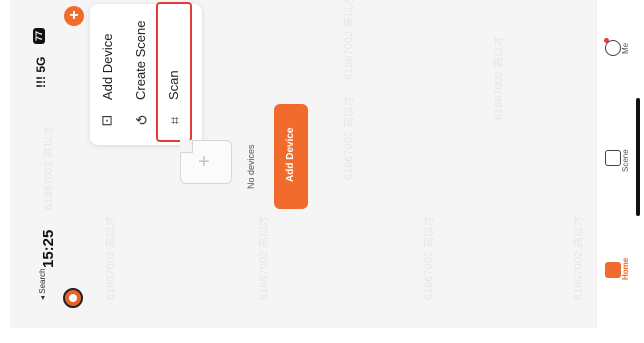 The width and height of the screenshot is (644, 343). What do you see at coordinates (41, 72) in the screenshot?
I see `signal-indicator: !!! 5G` at bounding box center [41, 72].